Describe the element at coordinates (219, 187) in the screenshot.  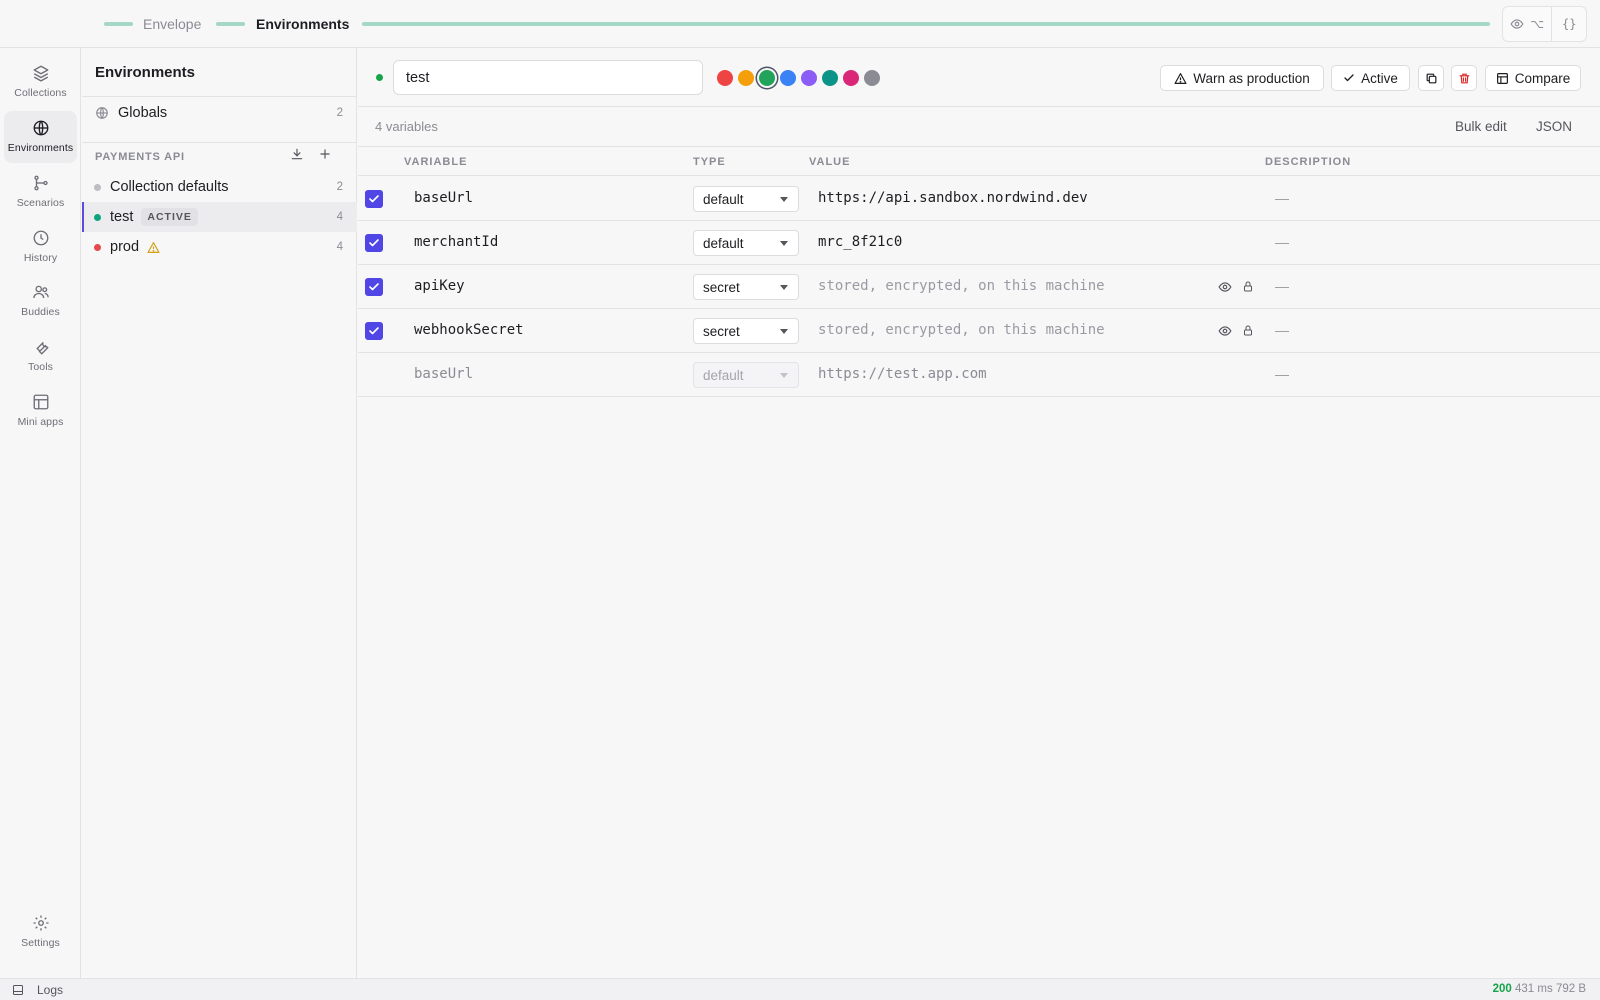
I see `sidebar-item-collection-defaults: Collection defaults 2` at that location.